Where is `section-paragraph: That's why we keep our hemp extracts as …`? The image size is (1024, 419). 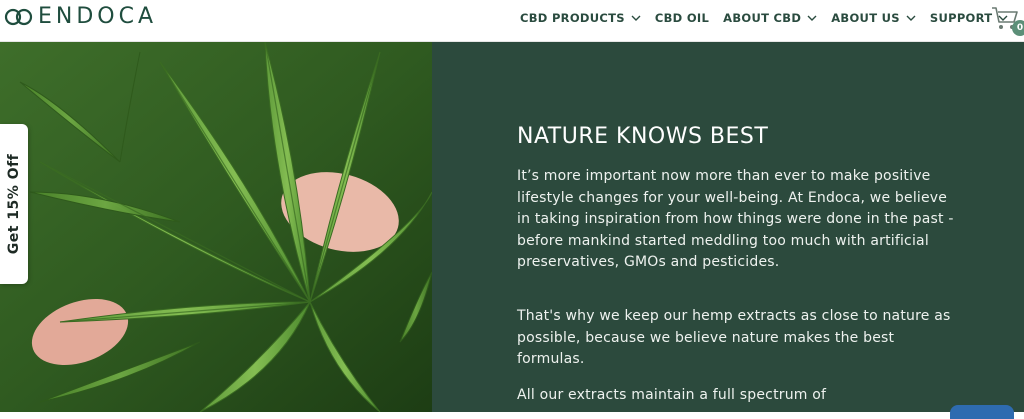
section-paragraph: That's why we keep our hemp extracts as … is located at coordinates (734, 337).